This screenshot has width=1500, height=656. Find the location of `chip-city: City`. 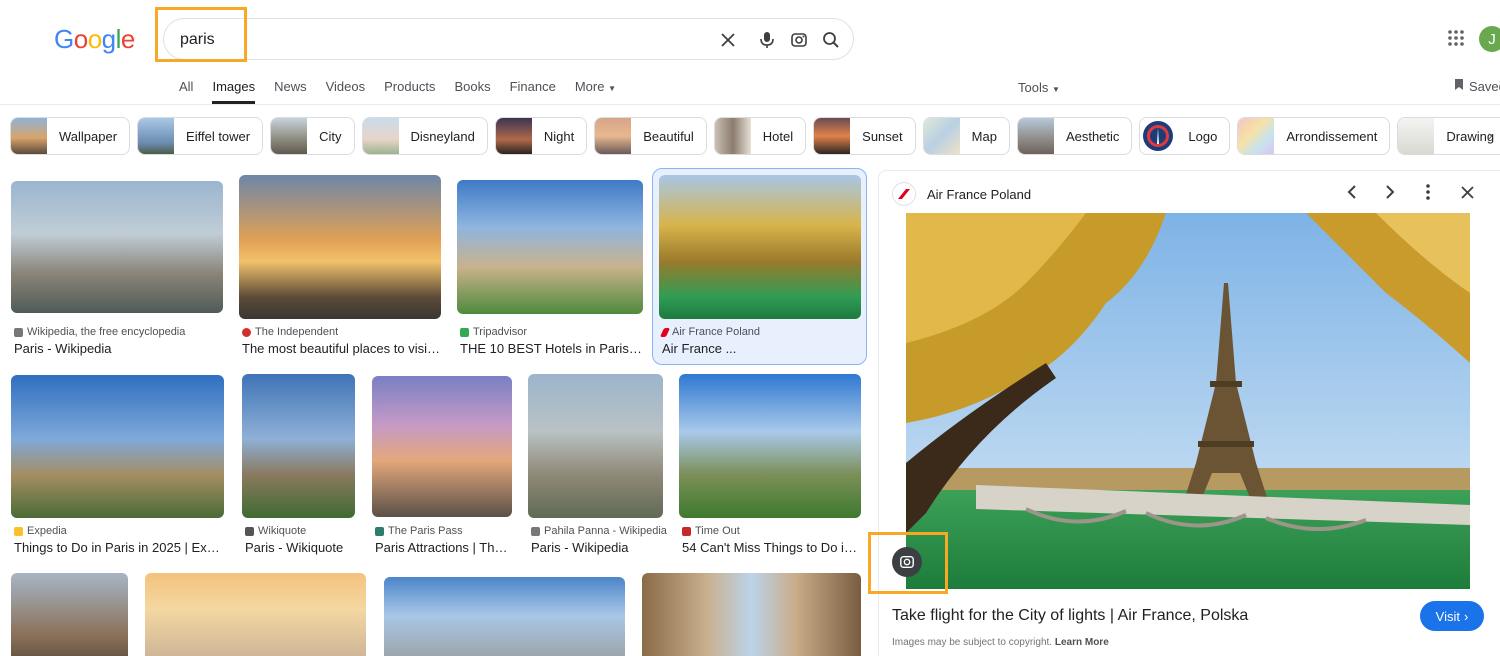

chip-city: City is located at coordinates (312, 136).